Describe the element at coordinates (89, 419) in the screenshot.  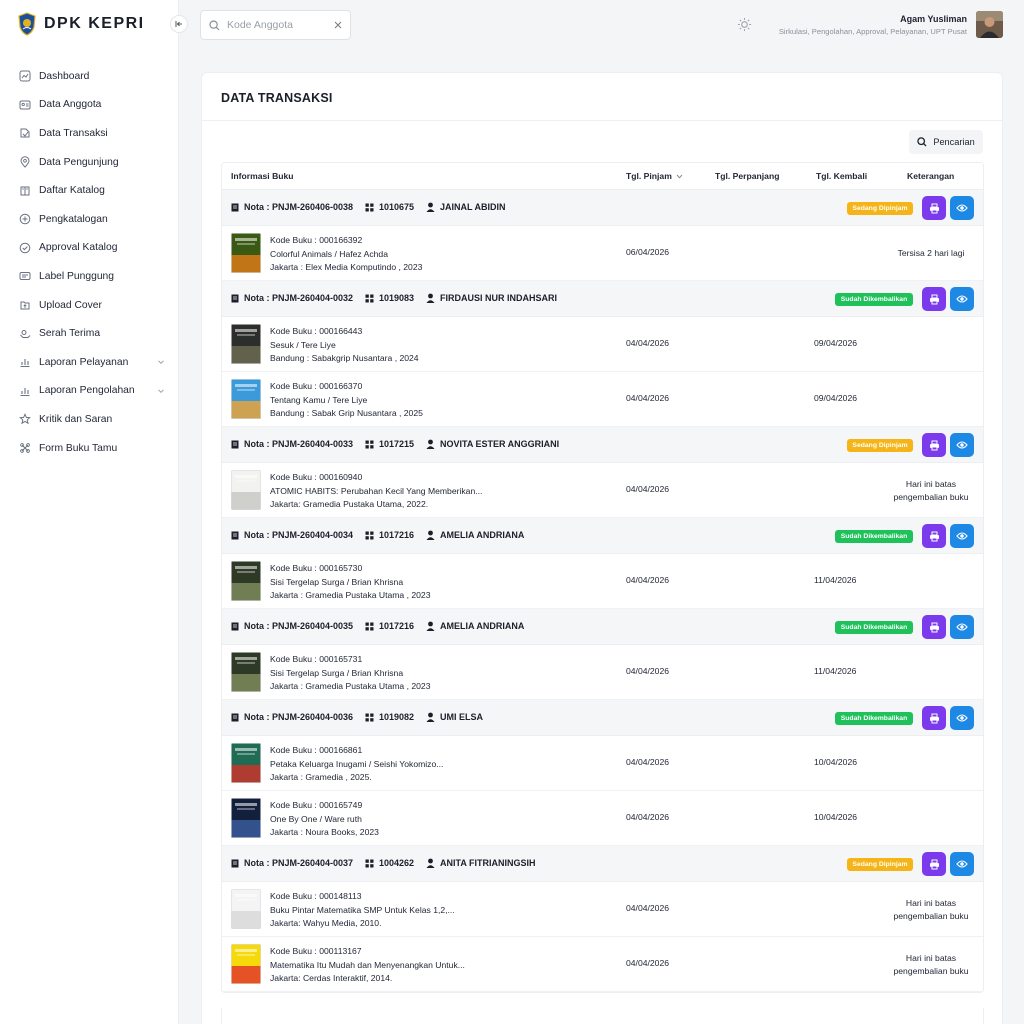
I see `sidebar-item-kritik-dan-saran: Kritik dan Saran` at that location.